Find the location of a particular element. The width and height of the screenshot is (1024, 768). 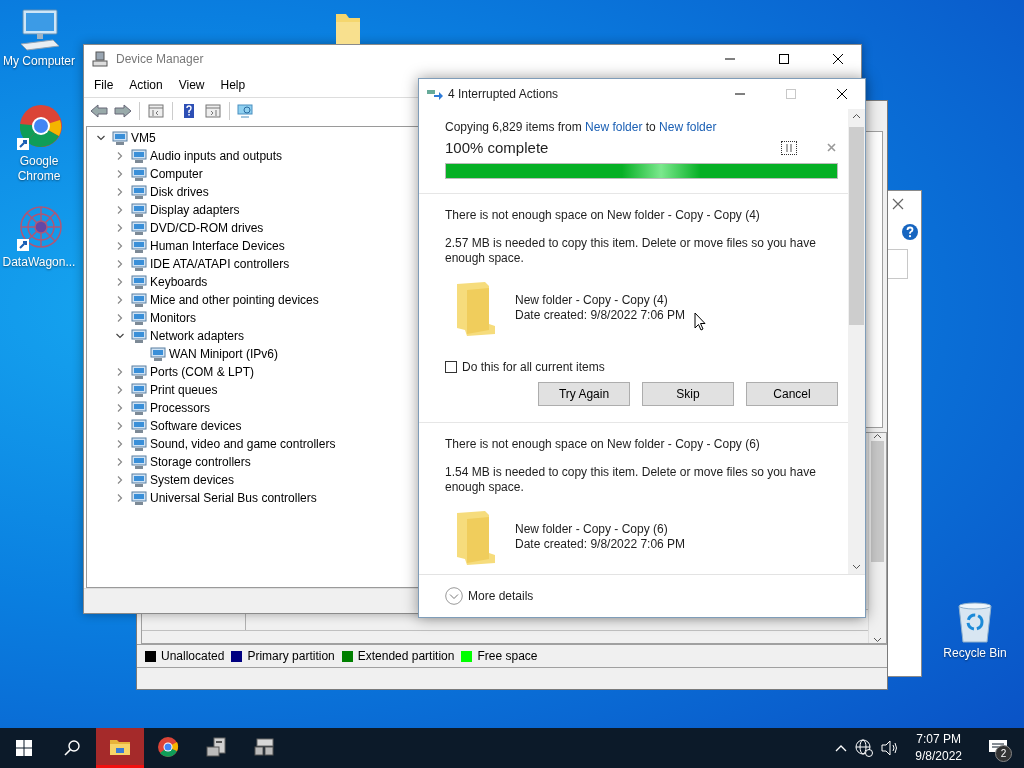

menu-item: File is located at coordinates (104, 85).